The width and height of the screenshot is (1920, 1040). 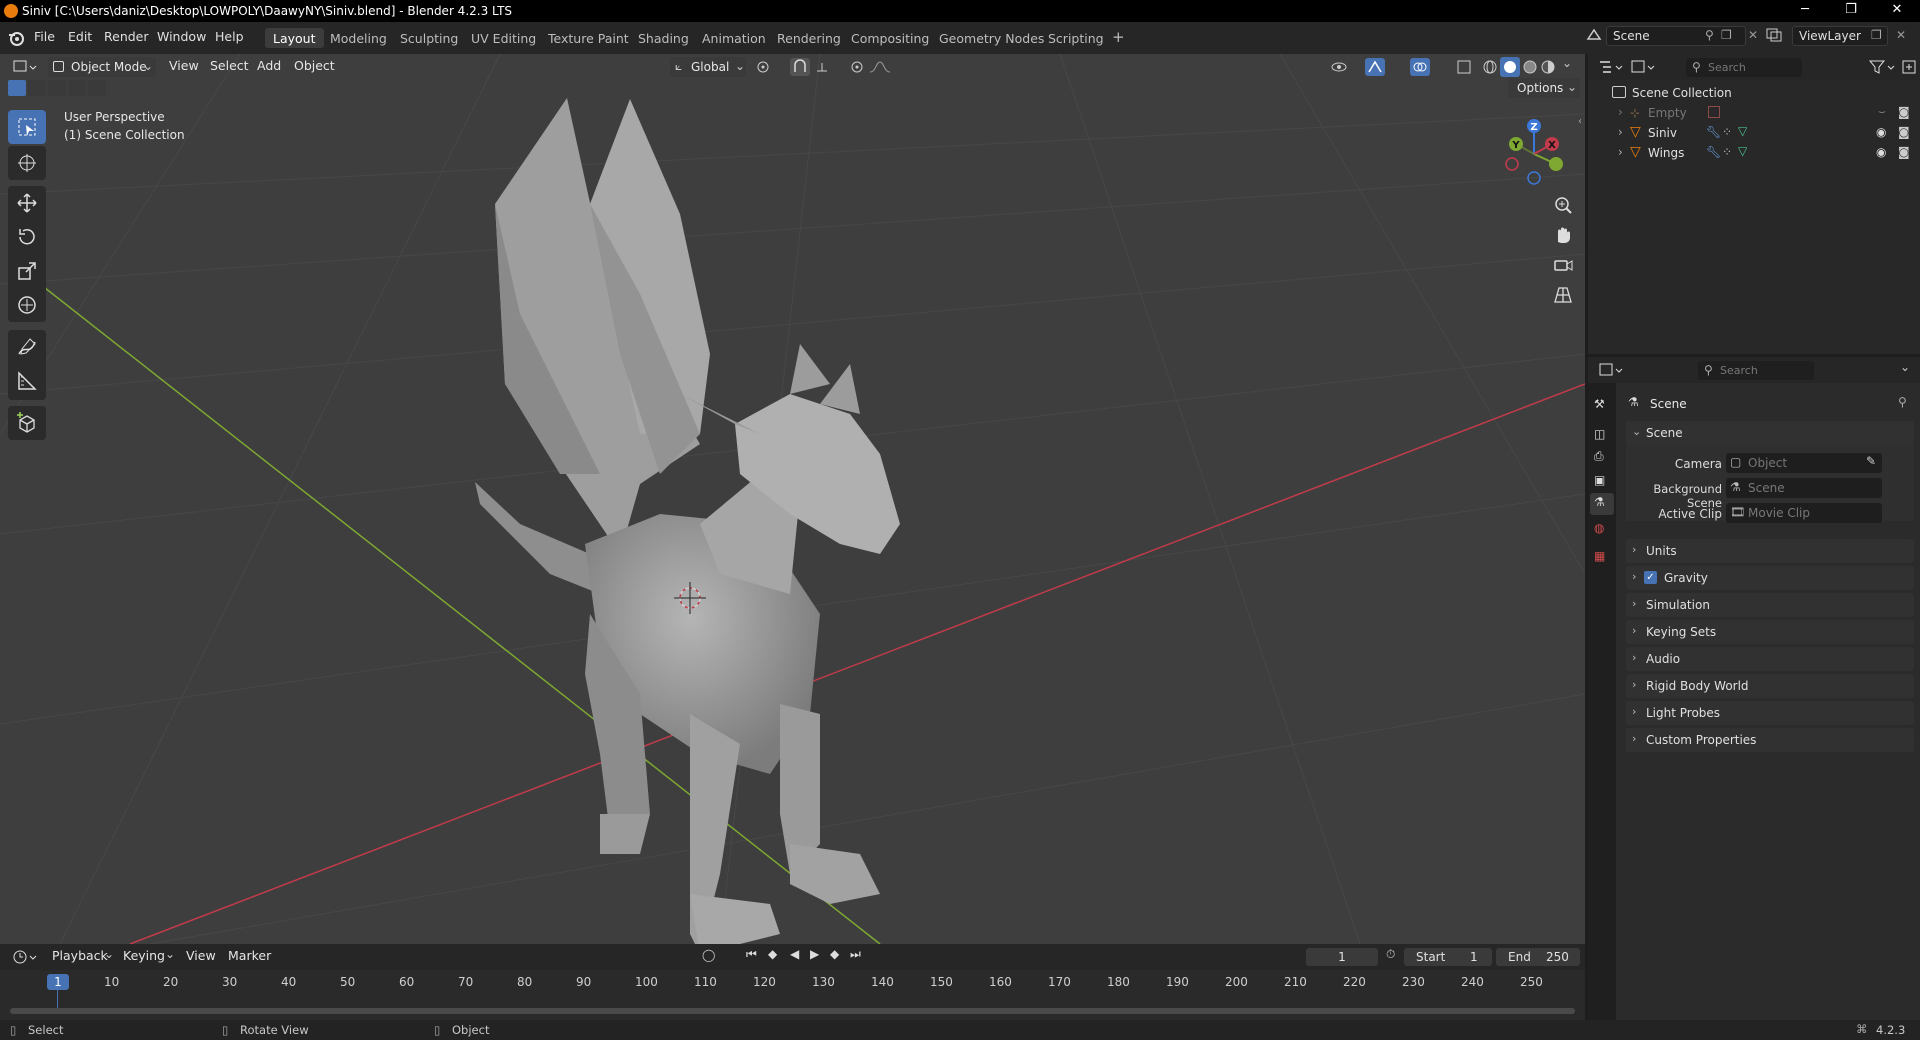 I want to click on blender-menu-icon, so click(x=16, y=38).